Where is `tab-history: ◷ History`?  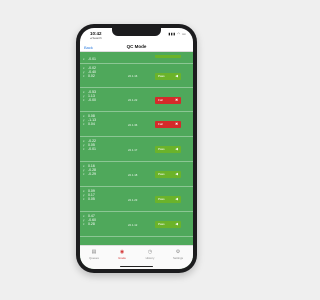 tab-history: ◷ History is located at coordinates (150, 254).